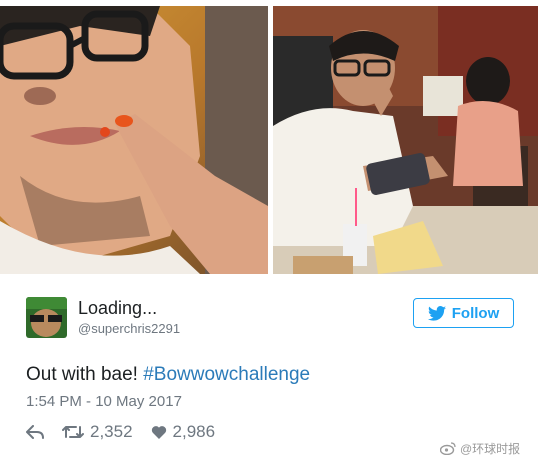  I want to click on tweet-text: Out with bae! #Bowwowchallenge, so click(168, 375).